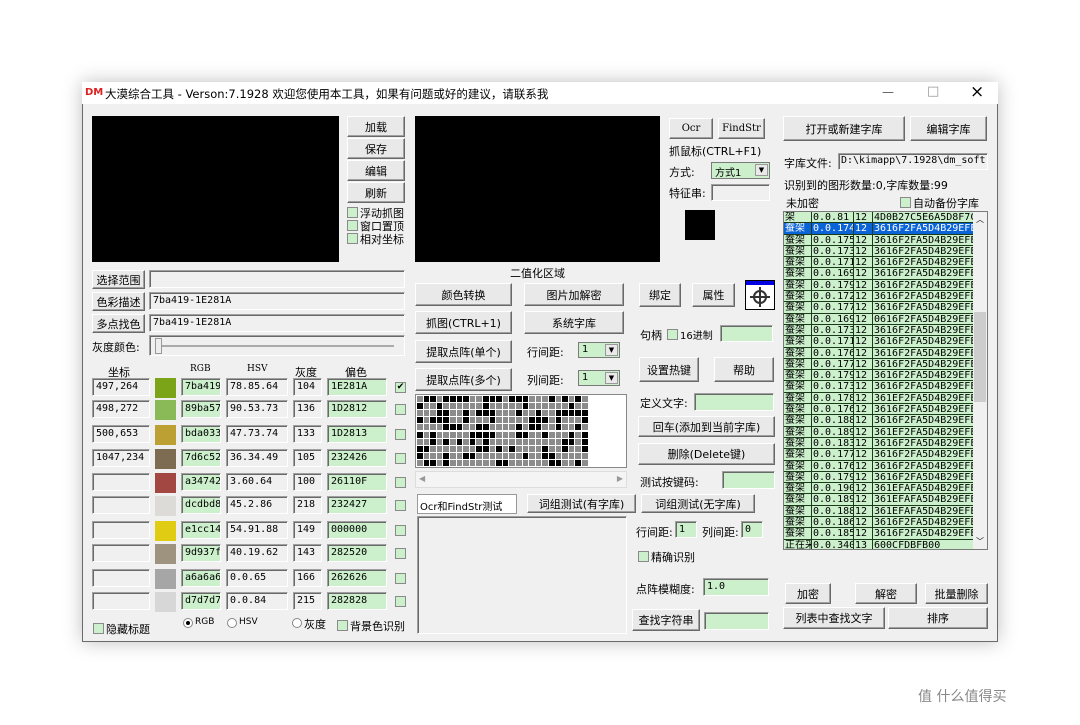 Image resolution: width=1080 pixels, height=725 pixels. What do you see at coordinates (307, 482) in the screenshot?
I see `gray-field: 100` at bounding box center [307, 482].